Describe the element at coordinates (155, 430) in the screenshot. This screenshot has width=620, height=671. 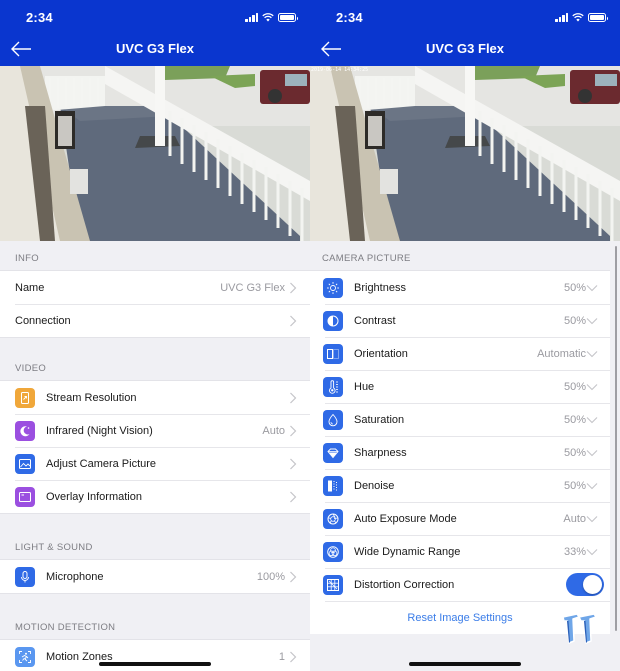
I see `row-infrared: Infrared (Night Vision) Auto` at that location.